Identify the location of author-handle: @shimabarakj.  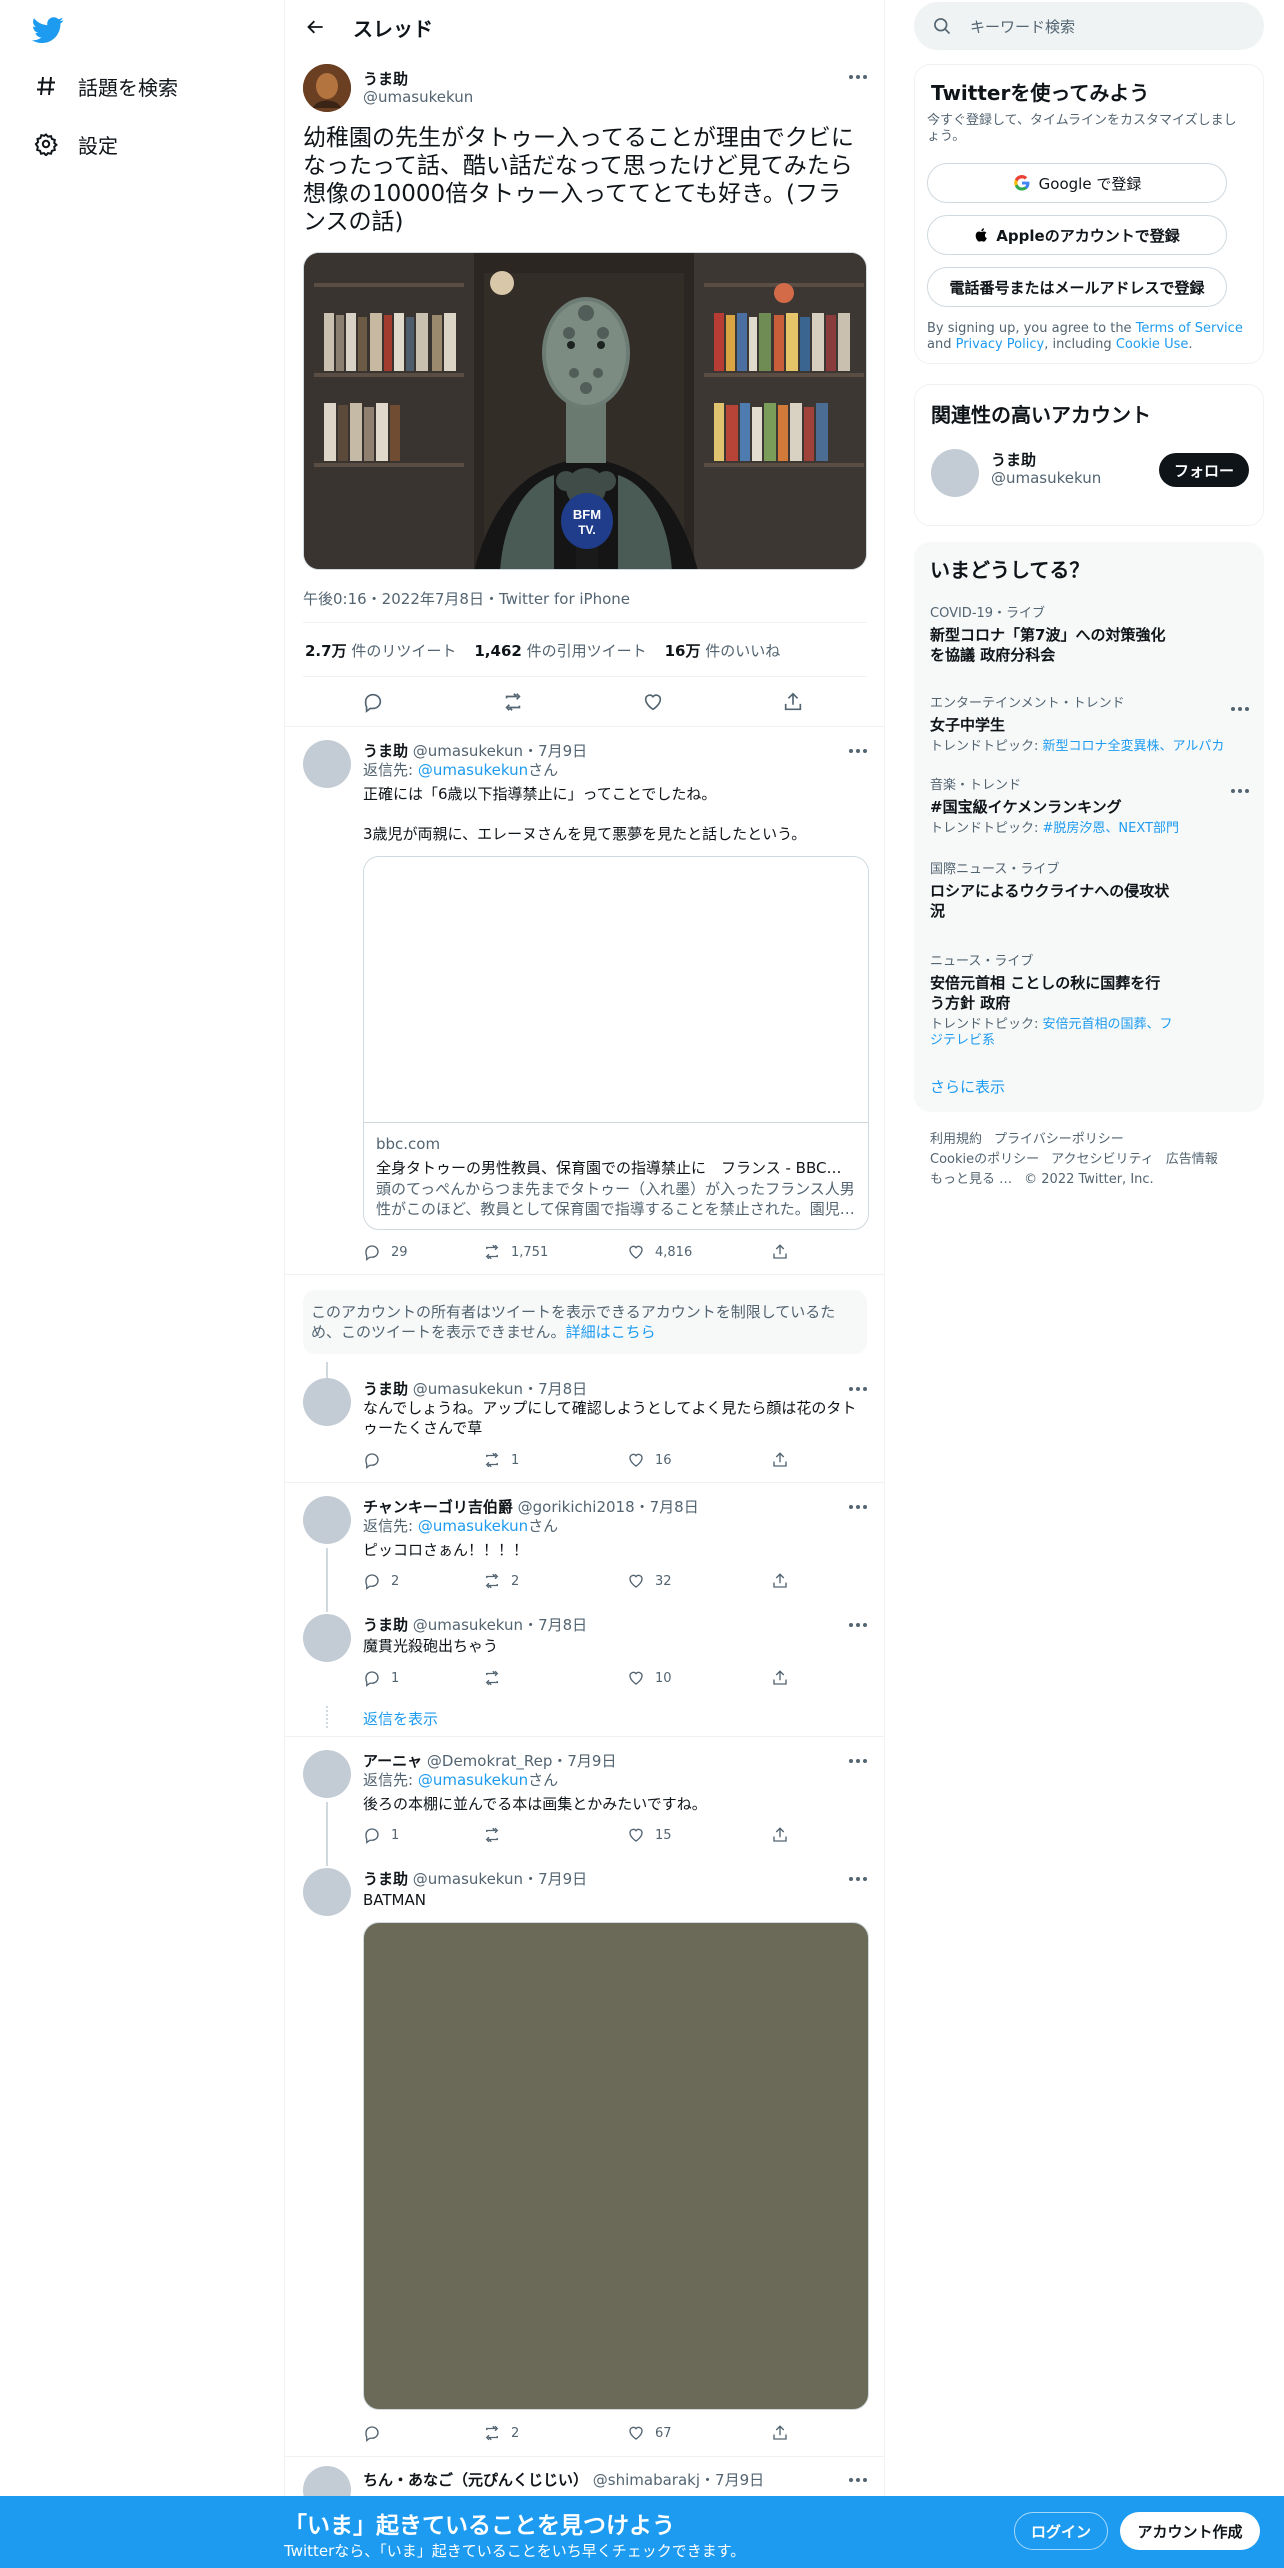
(646, 2480).